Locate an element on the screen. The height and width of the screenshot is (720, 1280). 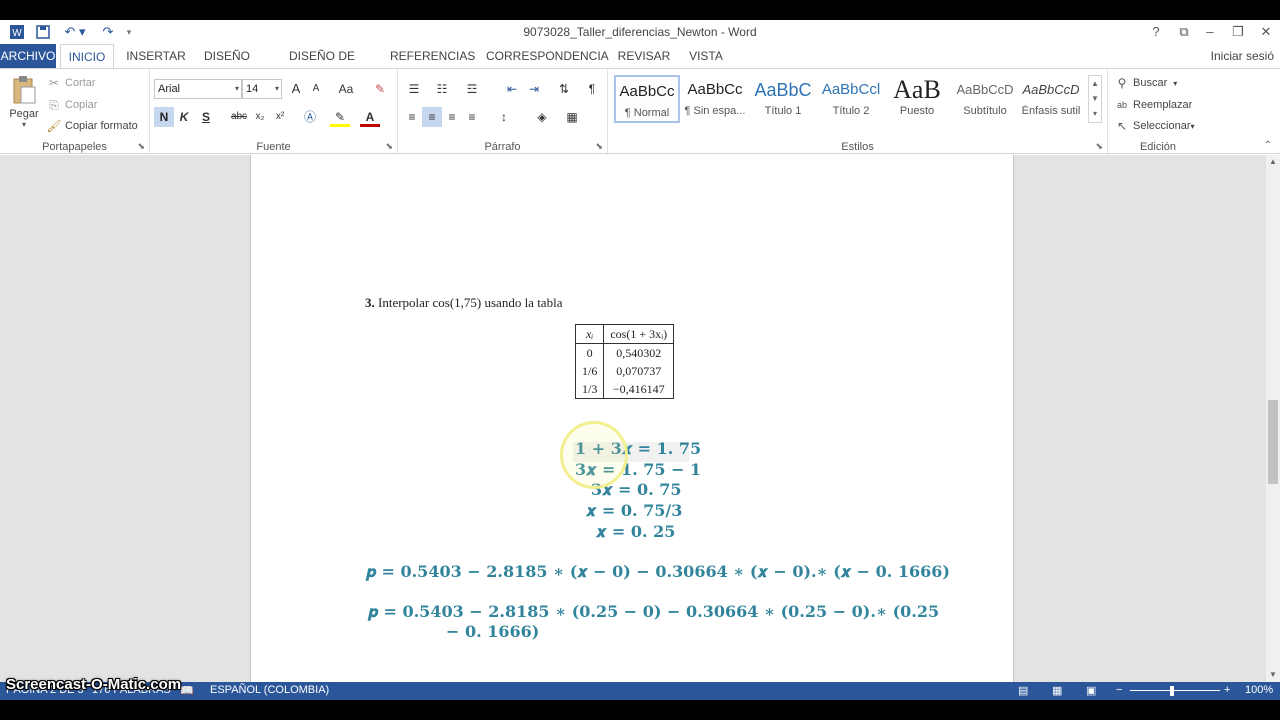
replace-button: ab Reemplazar is located at coordinates (1153, 105).